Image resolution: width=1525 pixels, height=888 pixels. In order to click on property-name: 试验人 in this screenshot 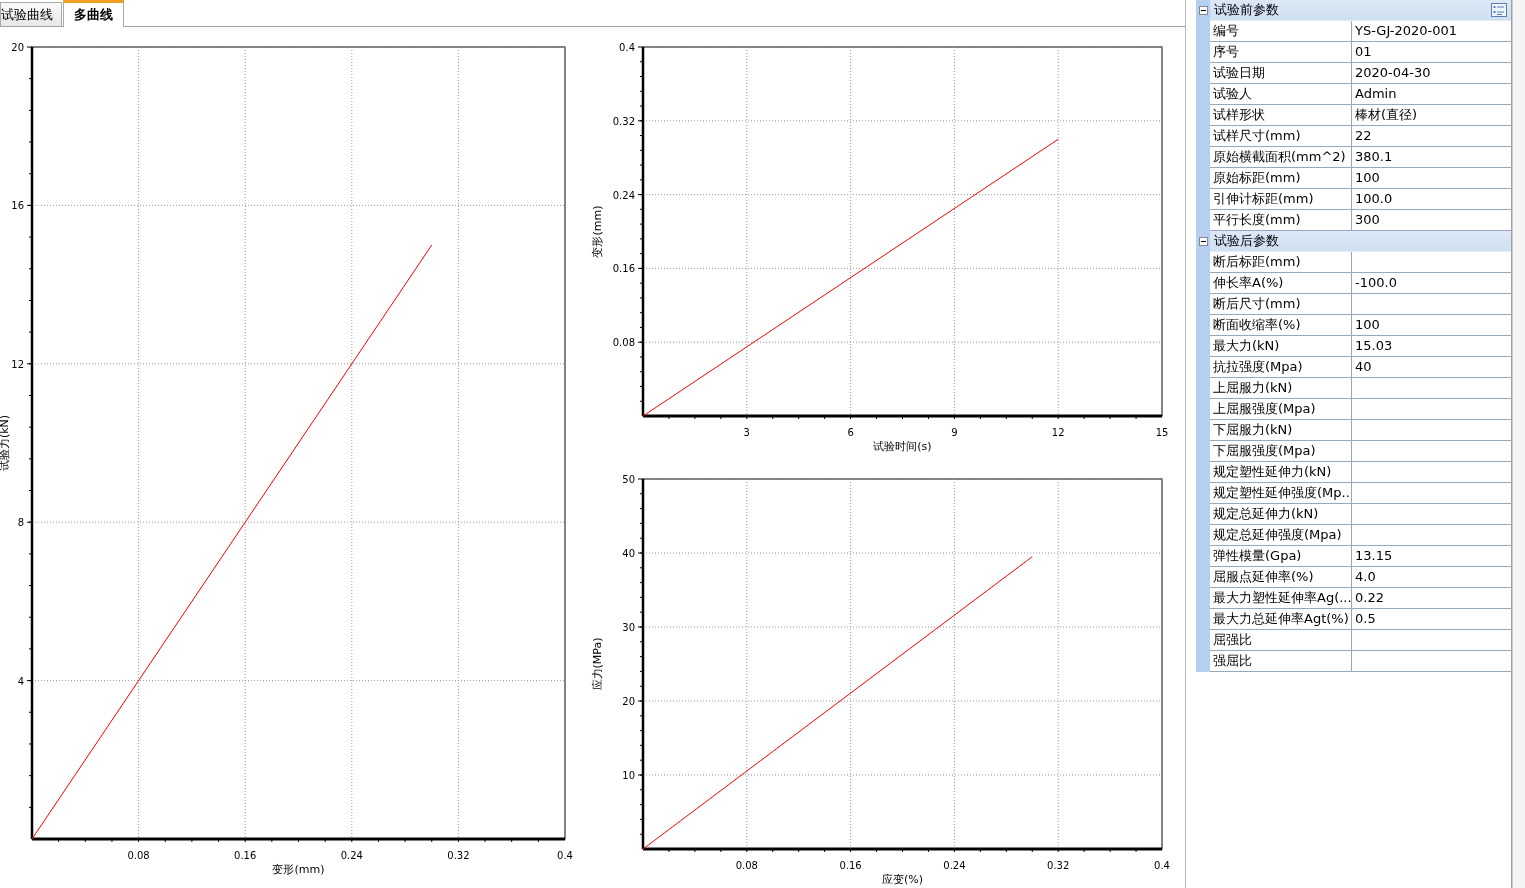, I will do `click(1281, 94)`.